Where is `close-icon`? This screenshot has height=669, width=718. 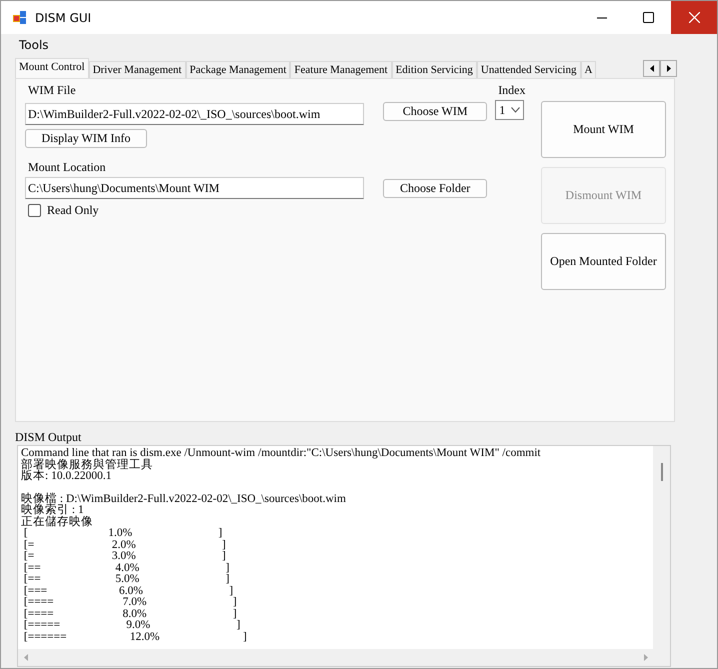
close-icon is located at coordinates (694, 17).